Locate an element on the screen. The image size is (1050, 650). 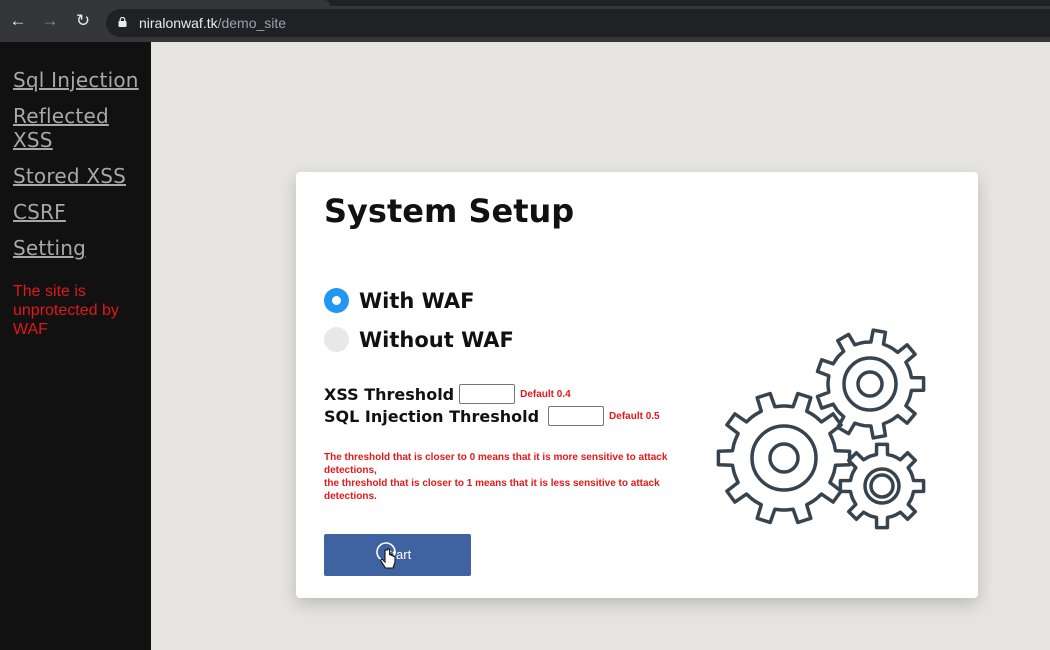
radio-without-waf: Without WAF is located at coordinates (419, 339).